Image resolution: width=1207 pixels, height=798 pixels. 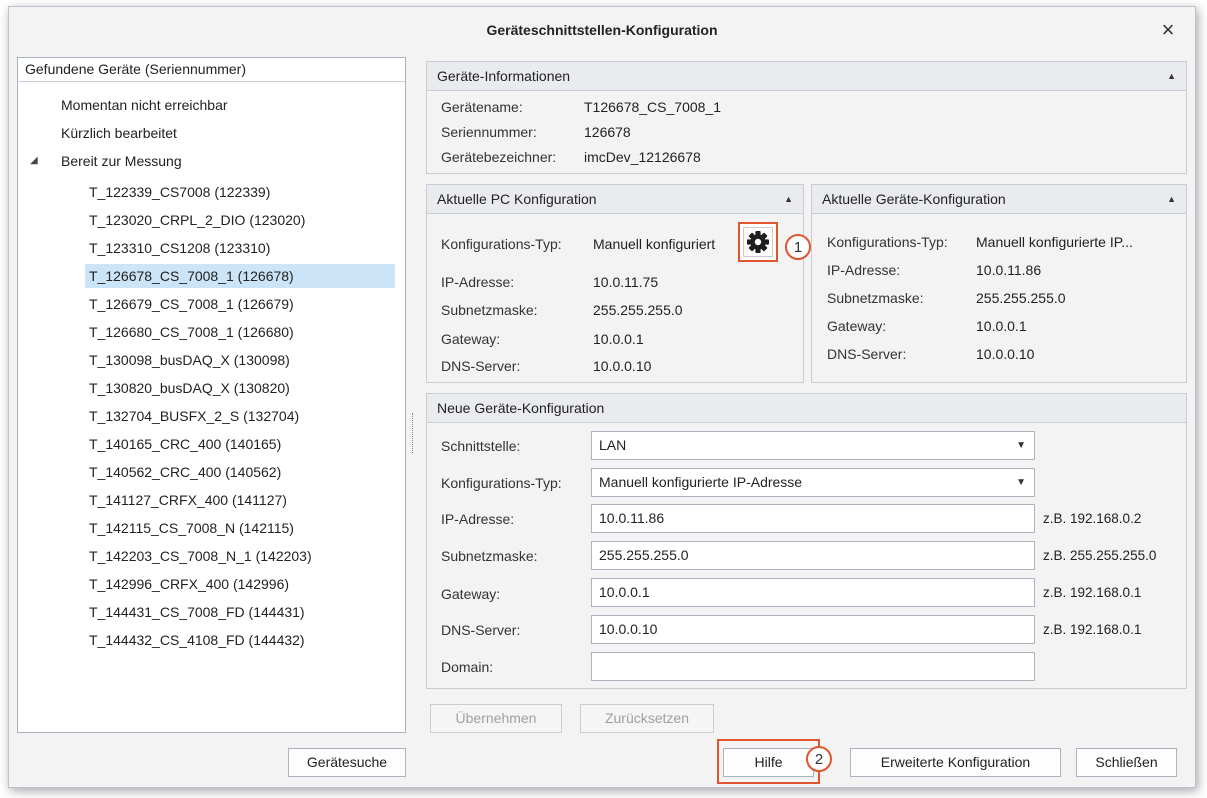 What do you see at coordinates (191, 332) in the screenshot?
I see `tree-device-item: T_126680_CS_7008_1 (126680)` at bounding box center [191, 332].